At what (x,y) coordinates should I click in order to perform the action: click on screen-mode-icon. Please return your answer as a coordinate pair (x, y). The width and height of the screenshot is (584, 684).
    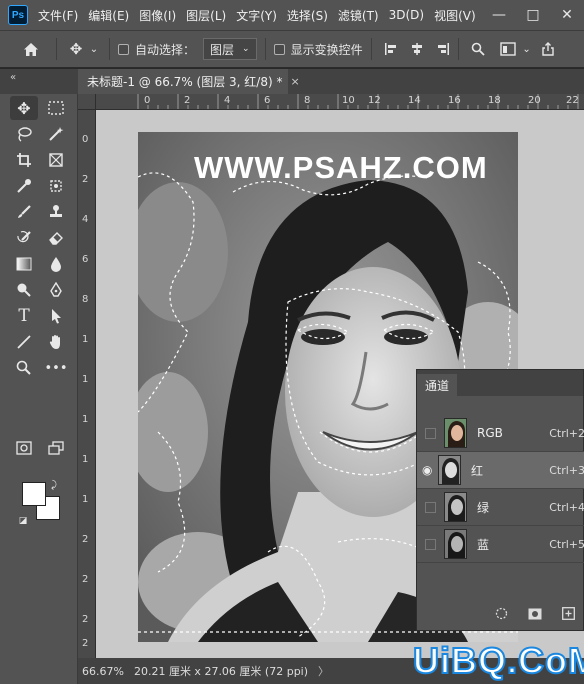
    Looking at the image, I should click on (56, 448).